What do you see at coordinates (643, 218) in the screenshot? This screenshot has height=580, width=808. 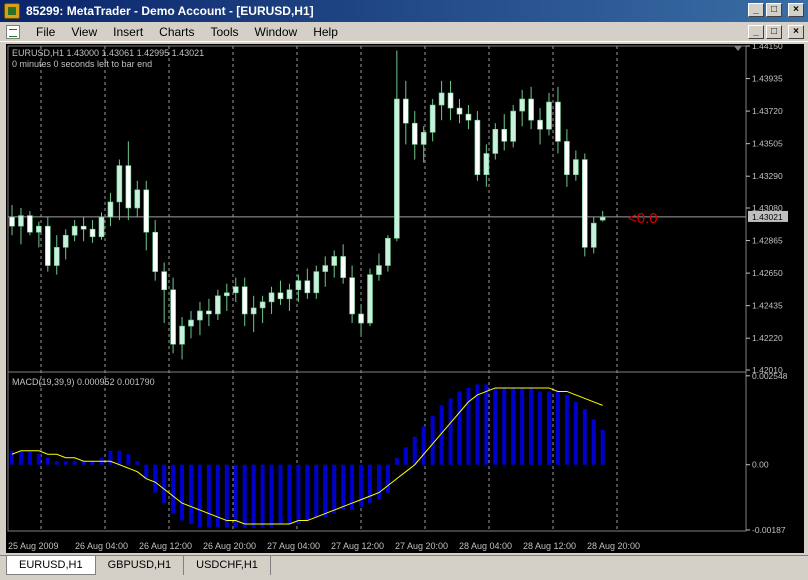 I see `spread-label: <0.0` at bounding box center [643, 218].